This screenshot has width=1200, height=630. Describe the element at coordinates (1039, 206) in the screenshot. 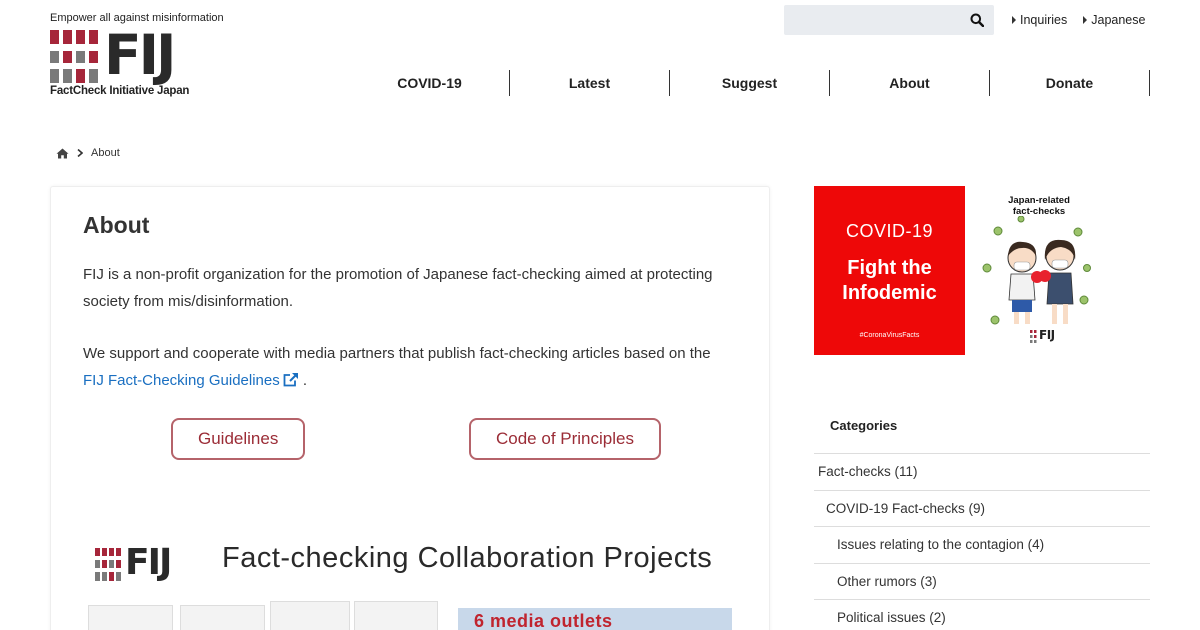

I see `japan-banner-title: Japan-related fact-checks` at that location.